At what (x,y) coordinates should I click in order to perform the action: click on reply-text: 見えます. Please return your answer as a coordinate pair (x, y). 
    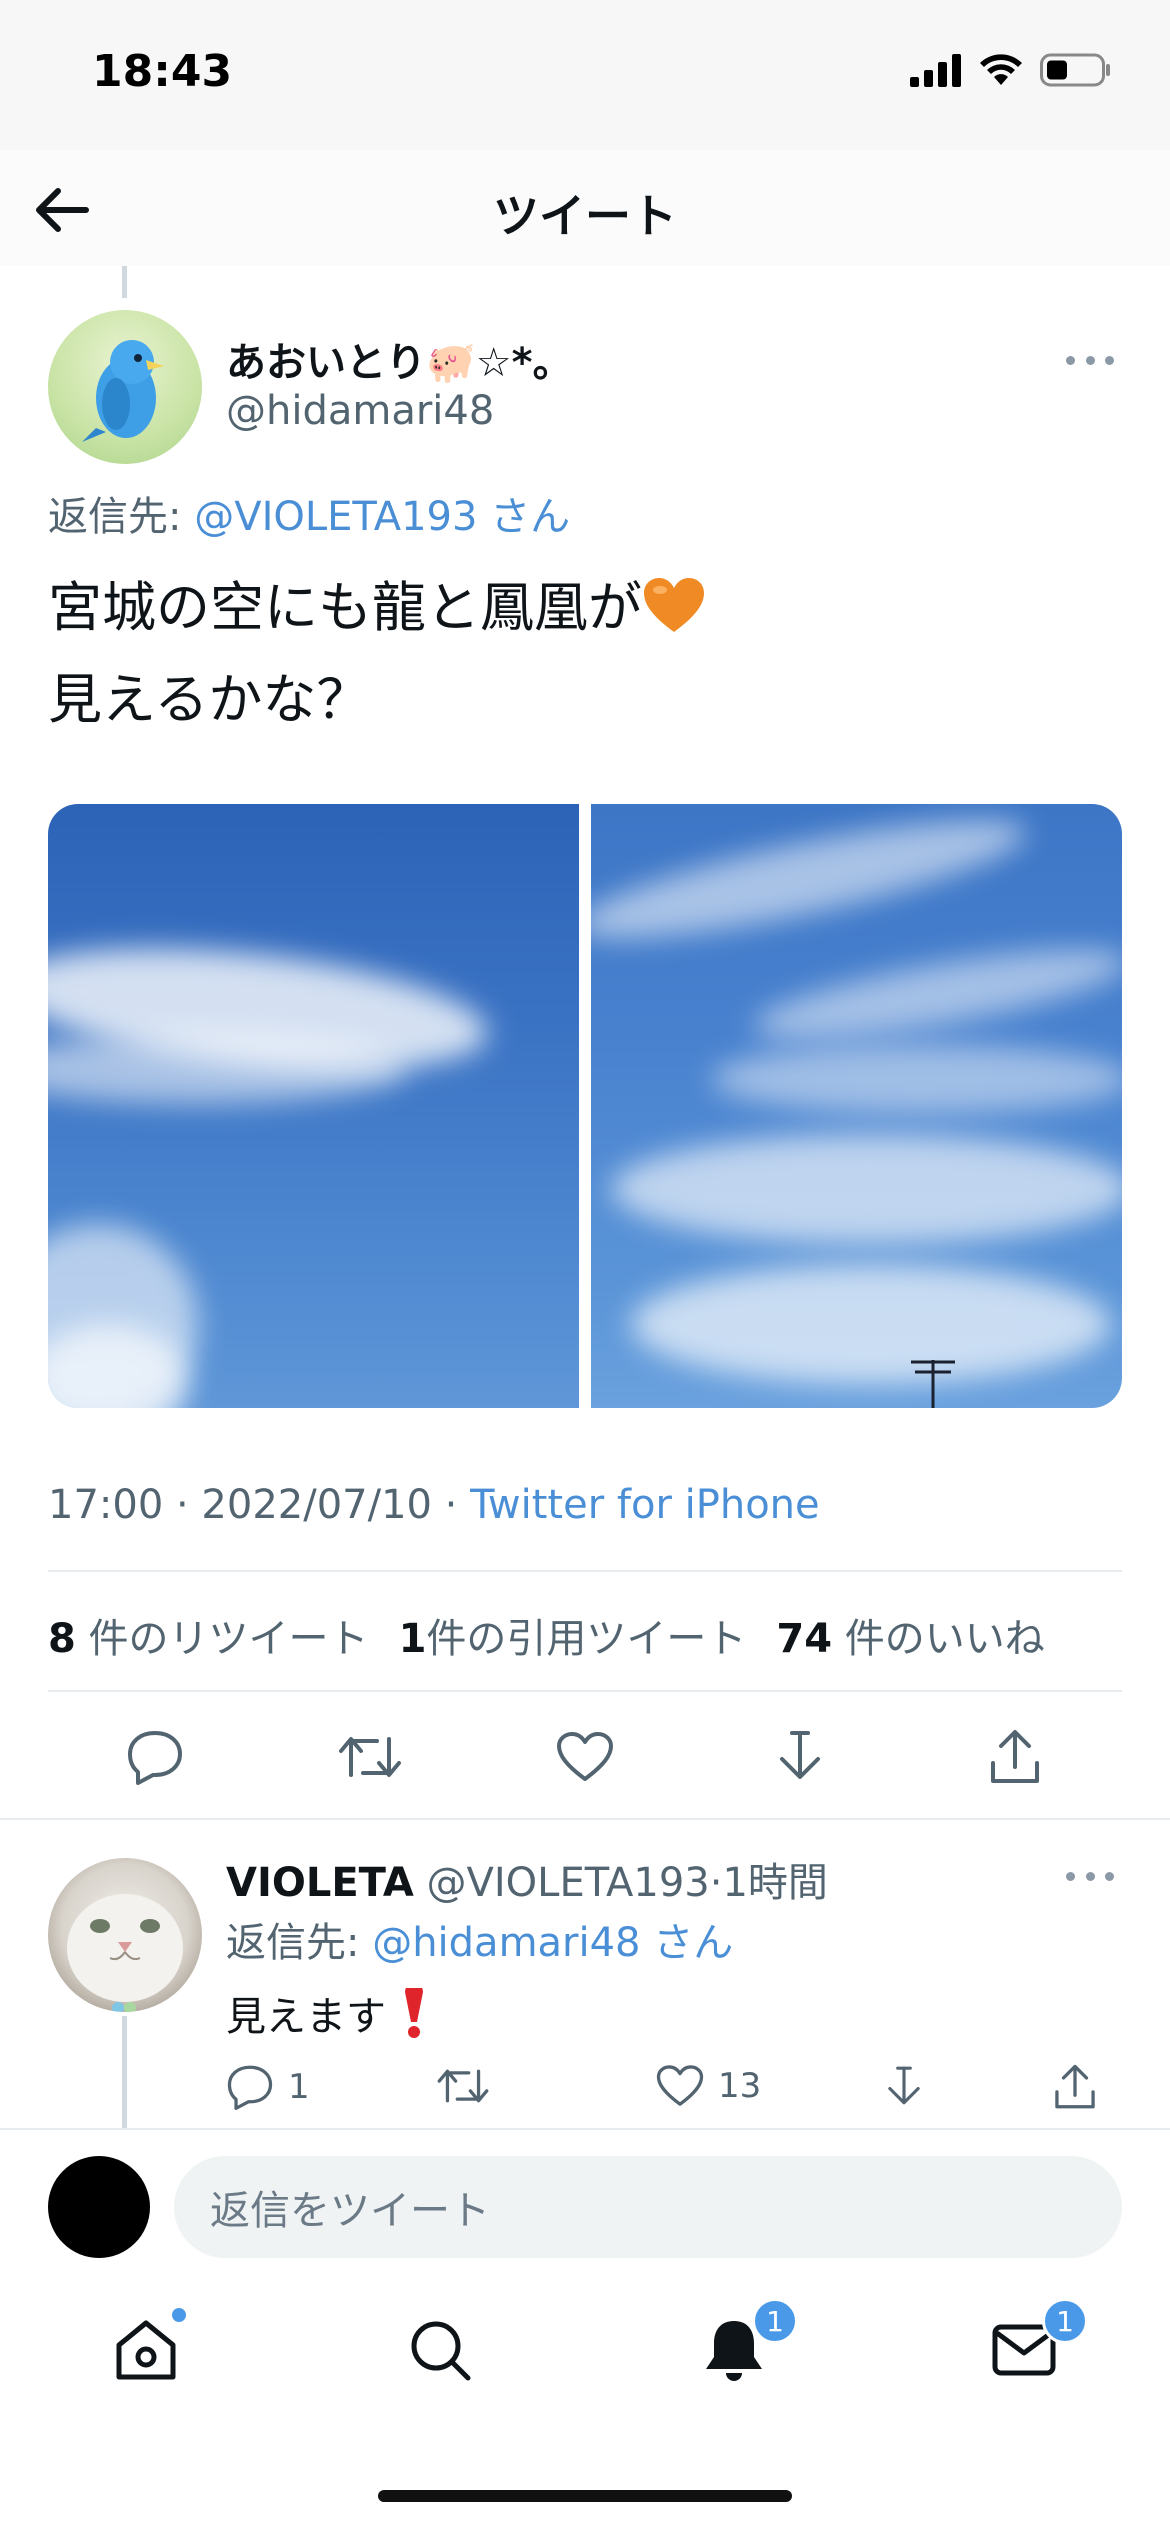
    Looking at the image, I should click on (327, 2013).